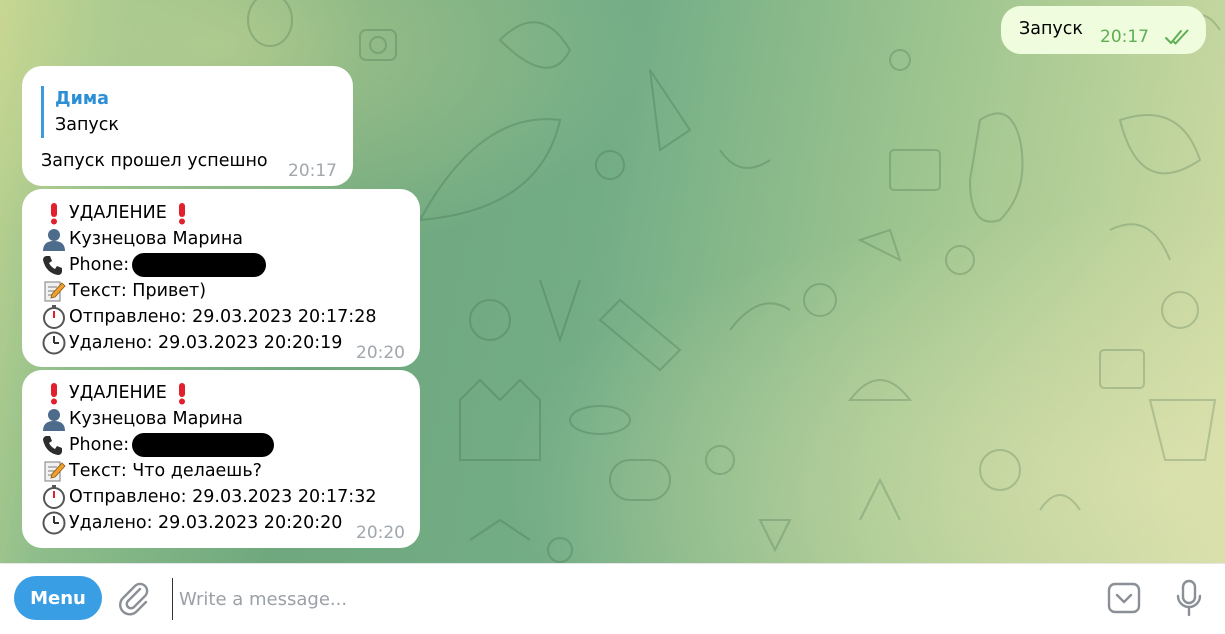 Image resolution: width=1225 pixels, height=634 pixels. I want to click on message-text: Запуск, so click(1051, 29).